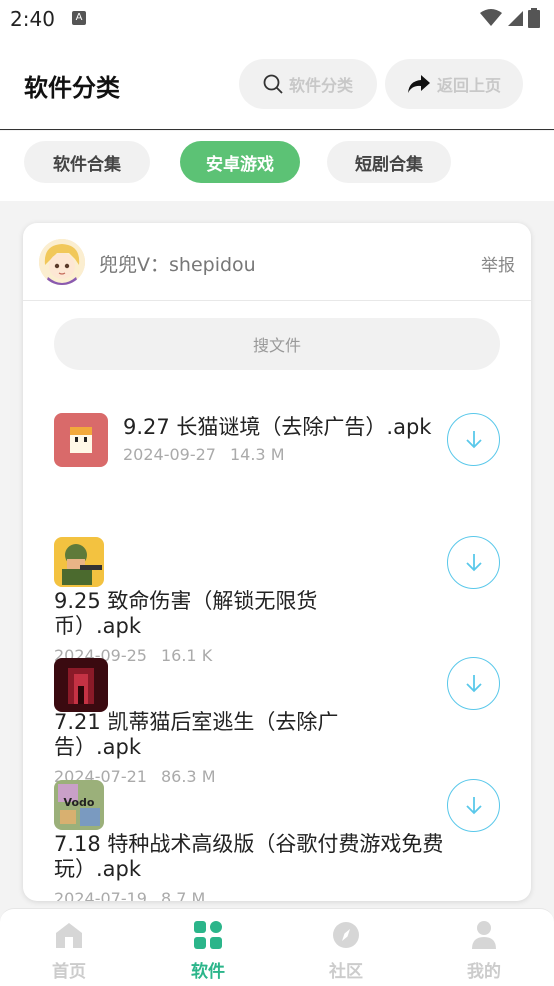  I want to click on file-title: 9.25 致命伤害（解锁无限货币）.apk, so click(186, 613).